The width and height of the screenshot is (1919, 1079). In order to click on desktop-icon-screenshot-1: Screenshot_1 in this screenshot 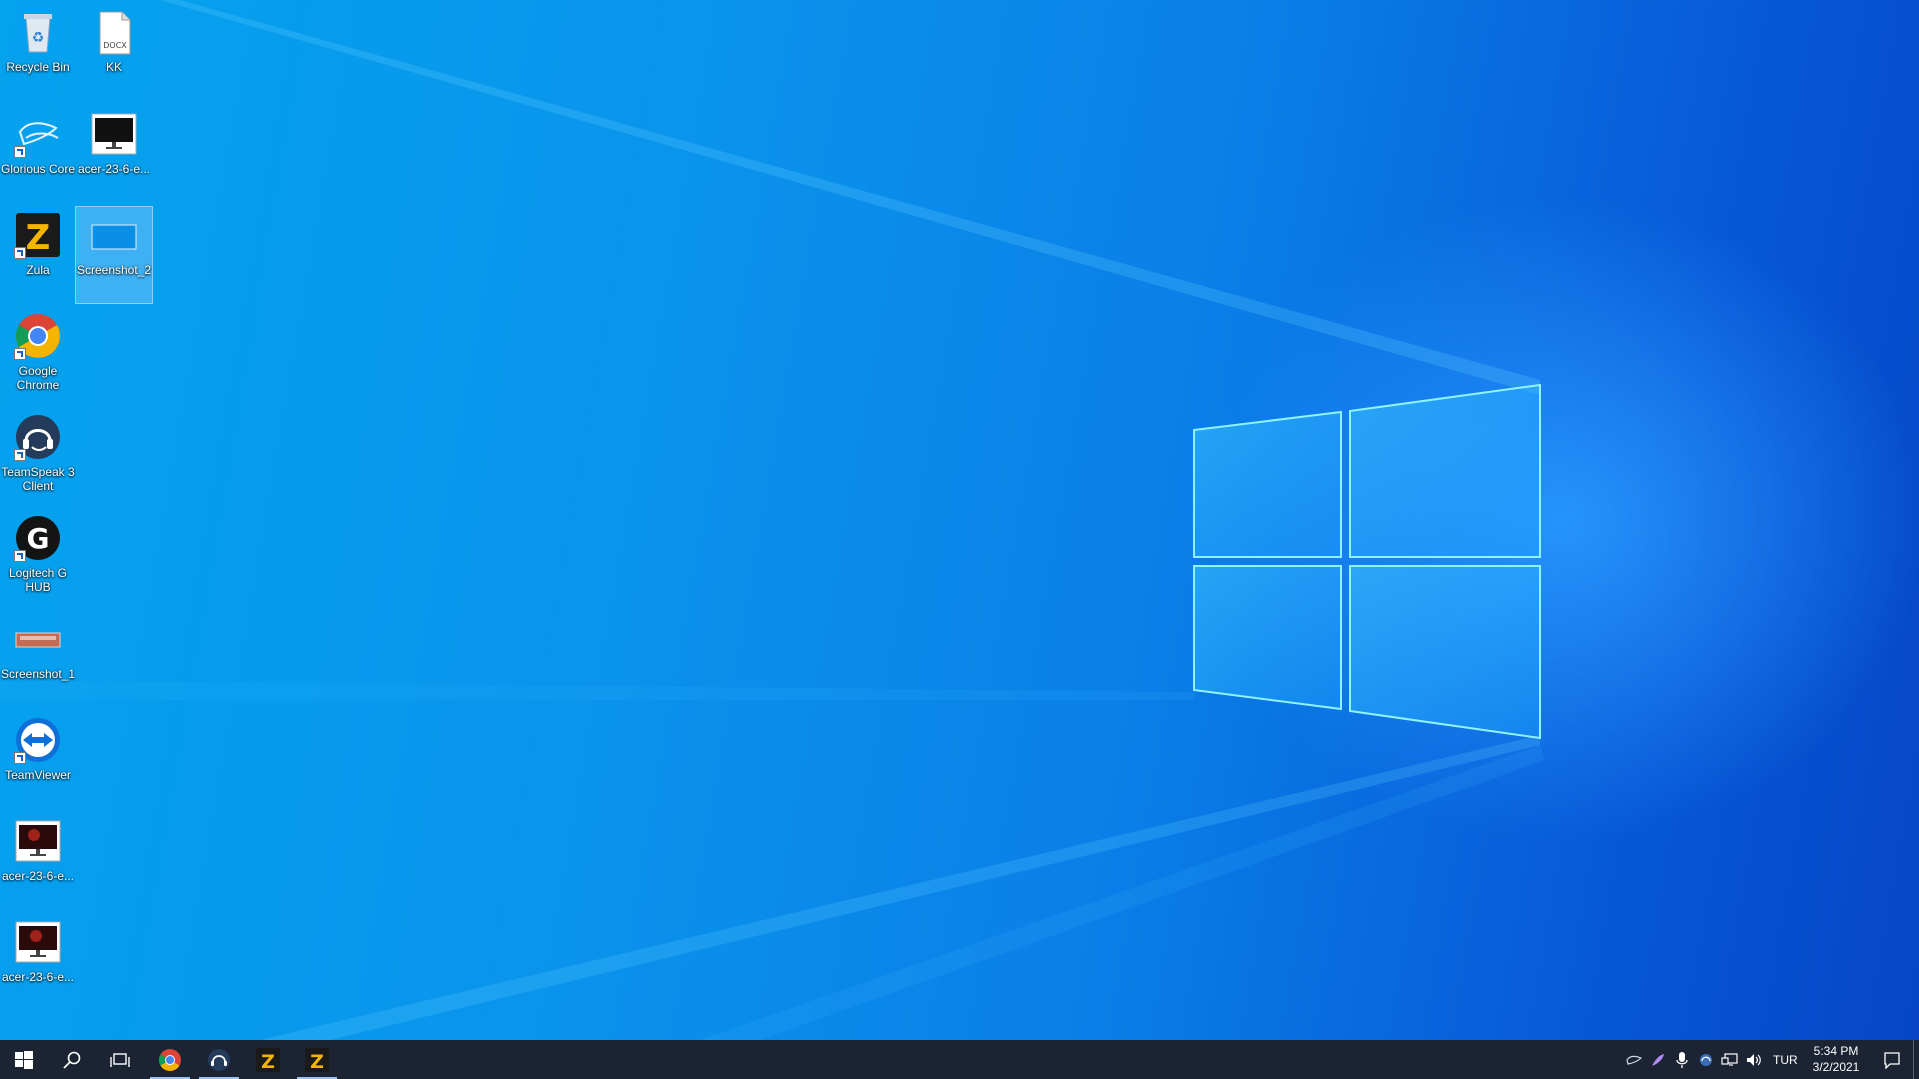, I will do `click(38, 659)`.